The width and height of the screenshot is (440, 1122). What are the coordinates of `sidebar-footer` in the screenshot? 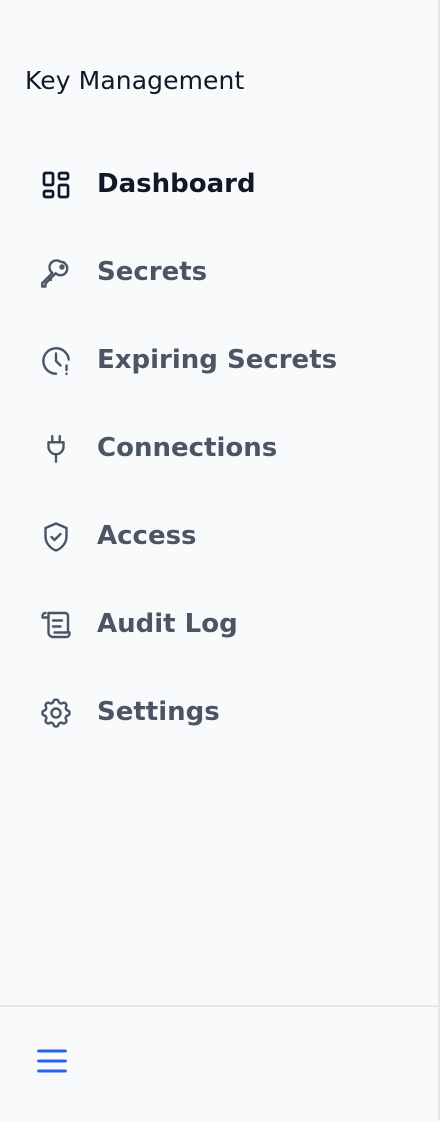 It's located at (219, 1063).